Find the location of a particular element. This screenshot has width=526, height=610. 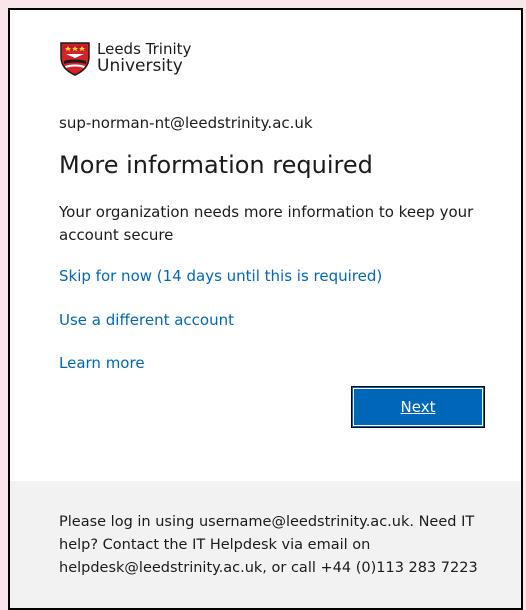

university-logo: Leeds Trinity University is located at coordinates (125, 58).